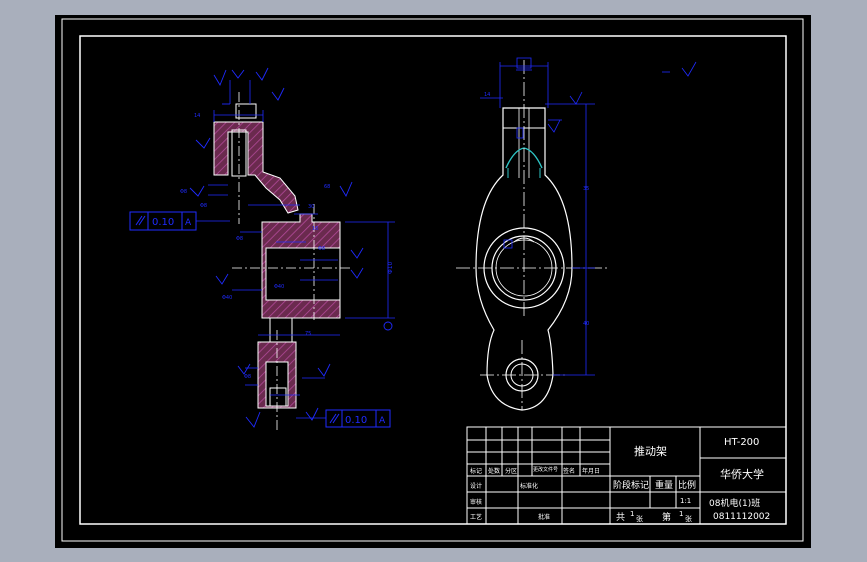 This screenshot has height=562, width=867. Describe the element at coordinates (281, 330) in the screenshot. I see `lower-neck` at that location.